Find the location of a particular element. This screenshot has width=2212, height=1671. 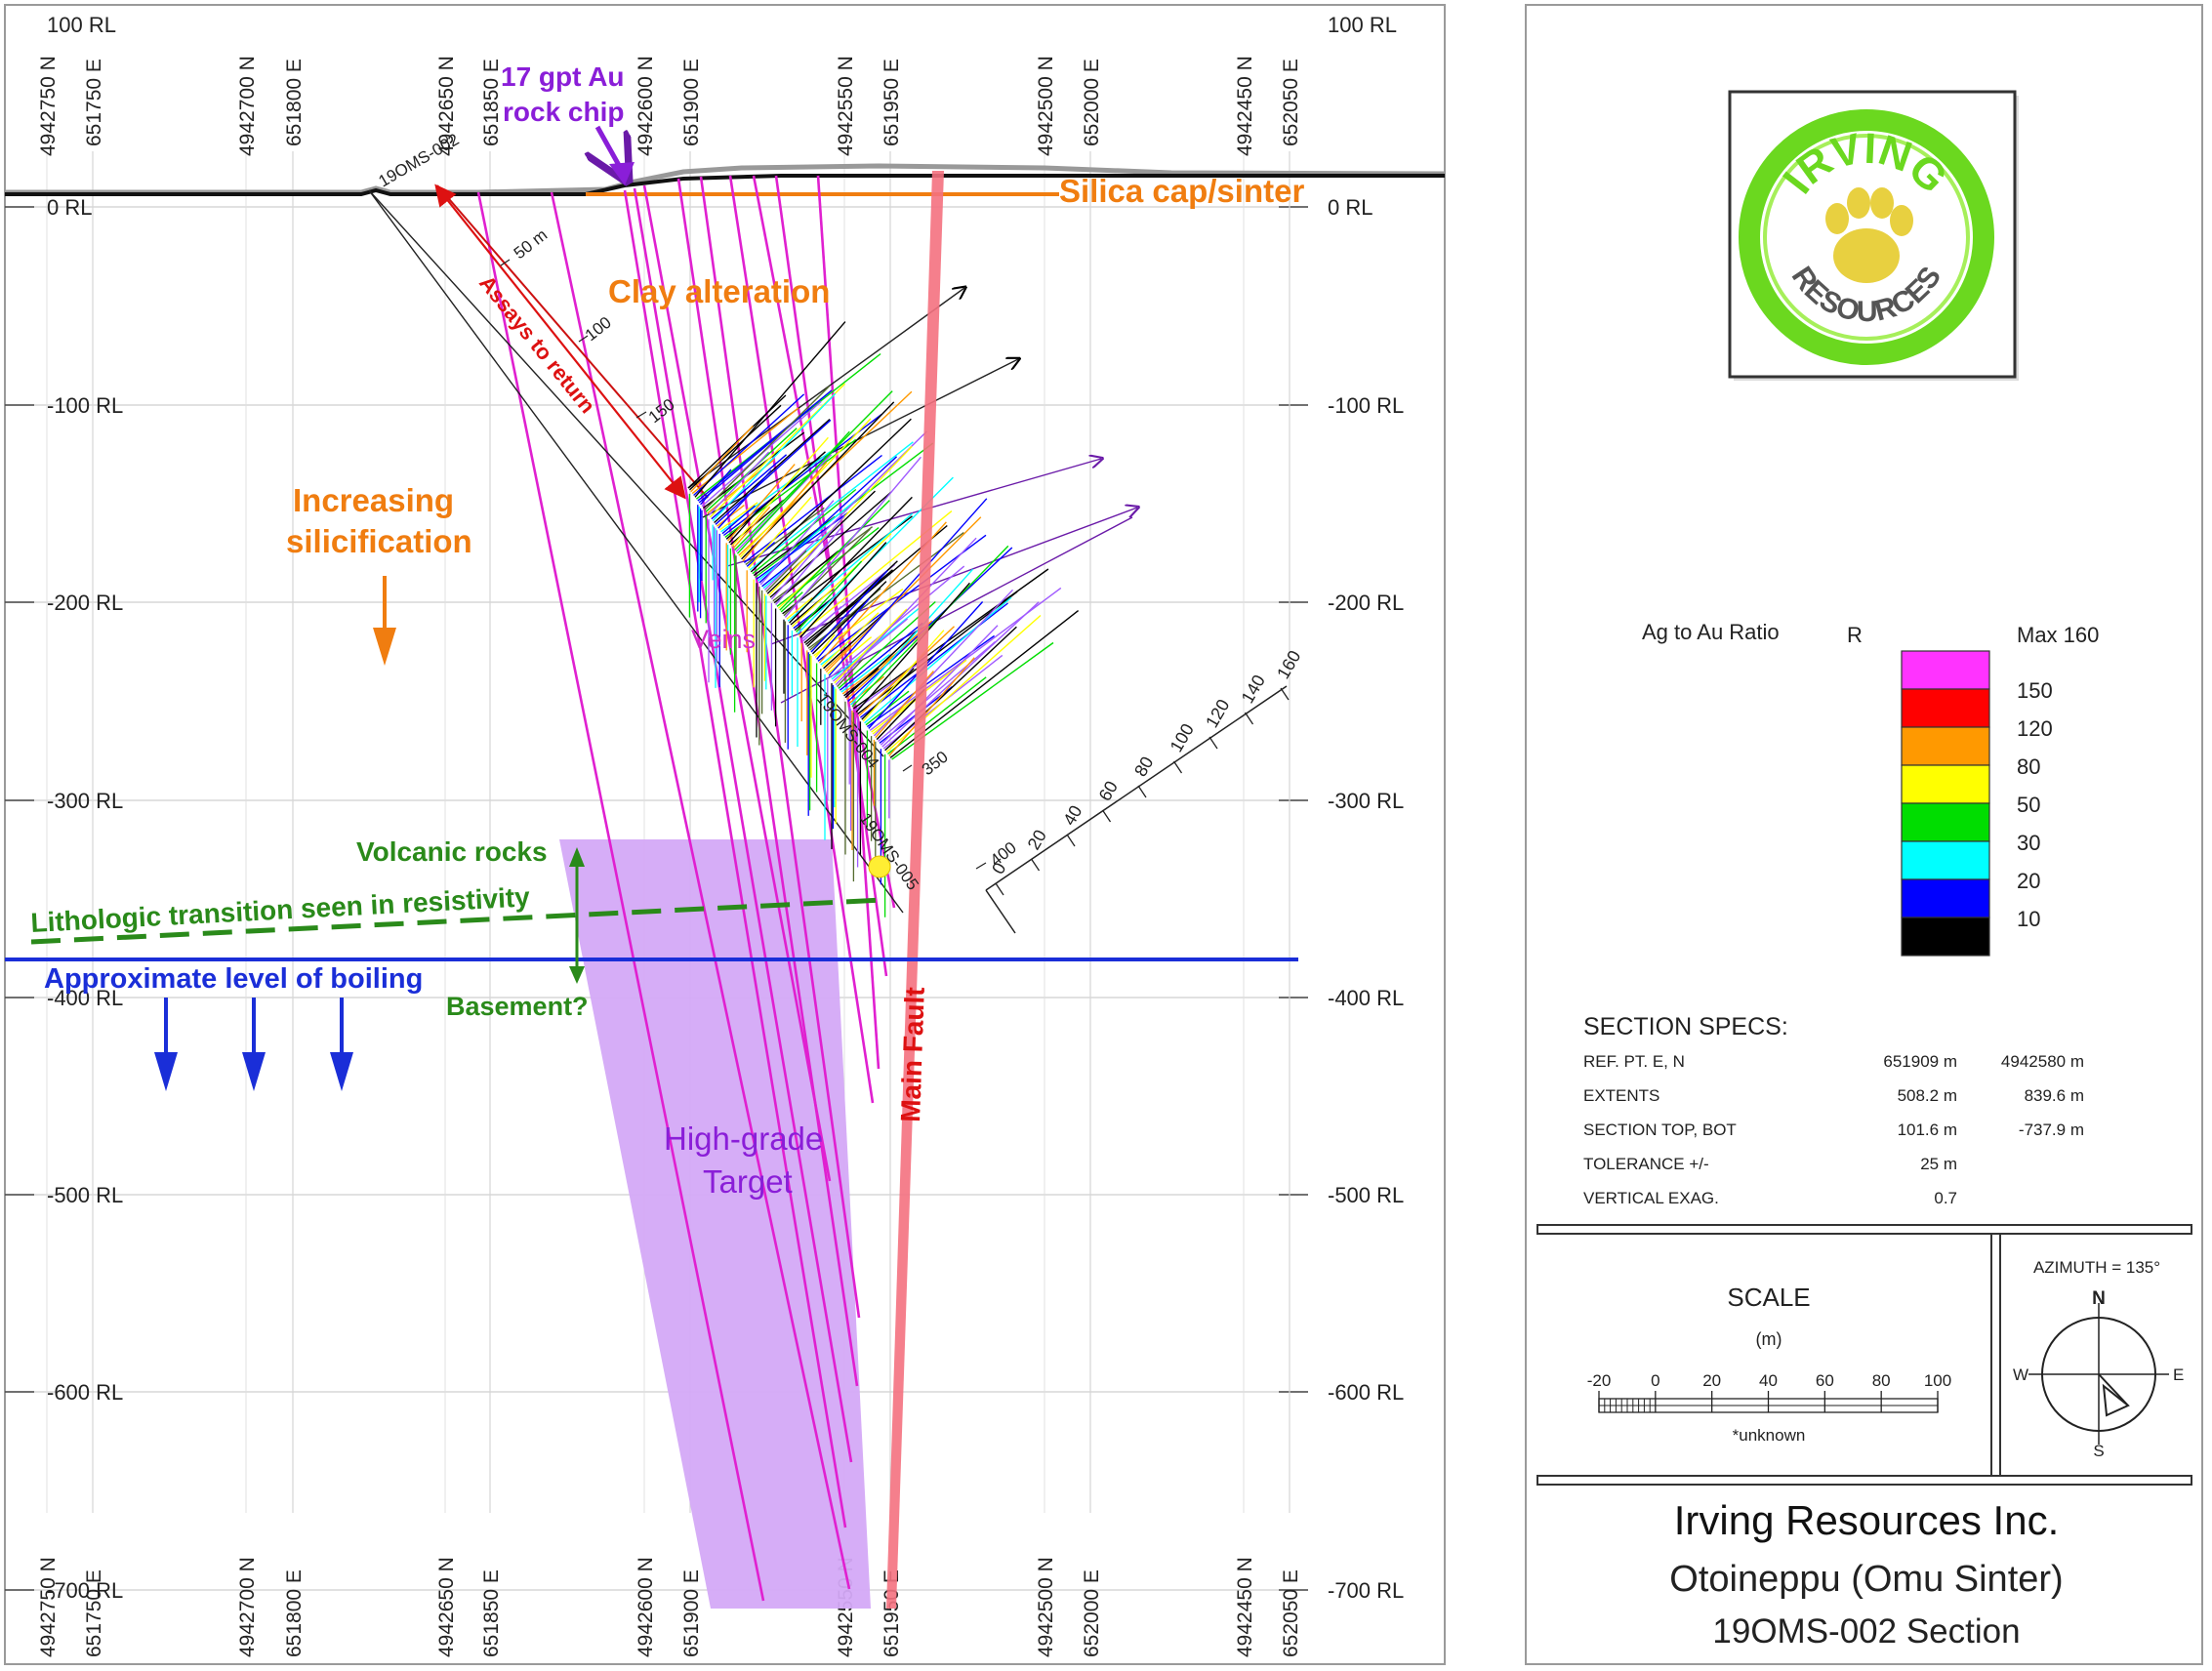

scale-tick-label: 40 is located at coordinates (1768, 1380).